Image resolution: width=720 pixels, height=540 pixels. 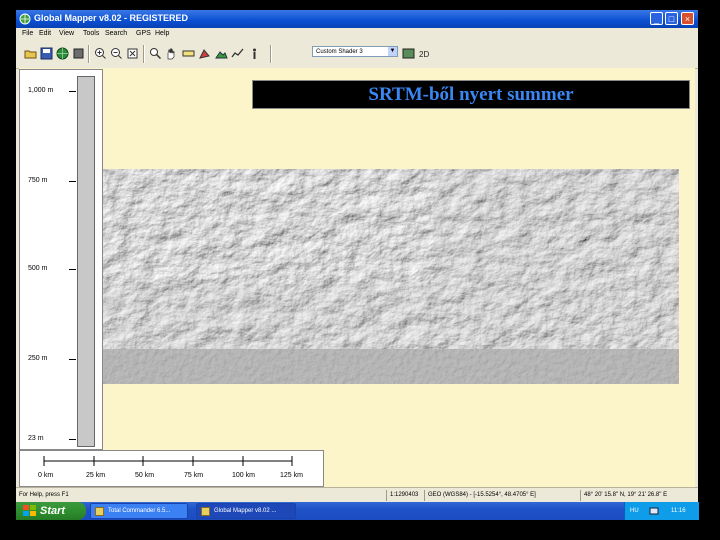 I want to click on start-button: Start, so click(x=51, y=511).